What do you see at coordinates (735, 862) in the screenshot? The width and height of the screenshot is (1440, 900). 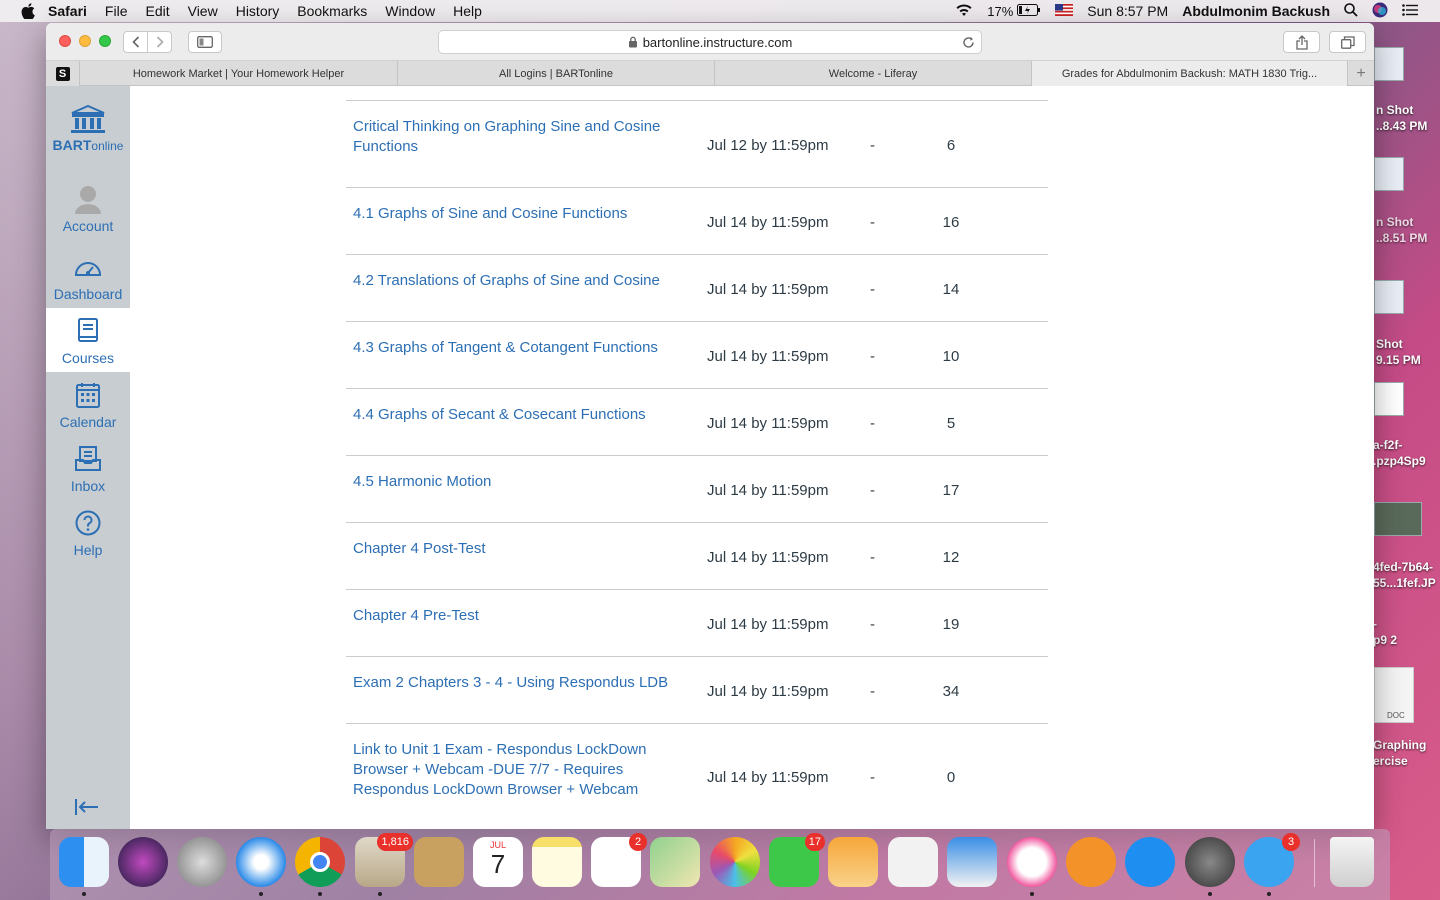 I see `photos-icon` at bounding box center [735, 862].